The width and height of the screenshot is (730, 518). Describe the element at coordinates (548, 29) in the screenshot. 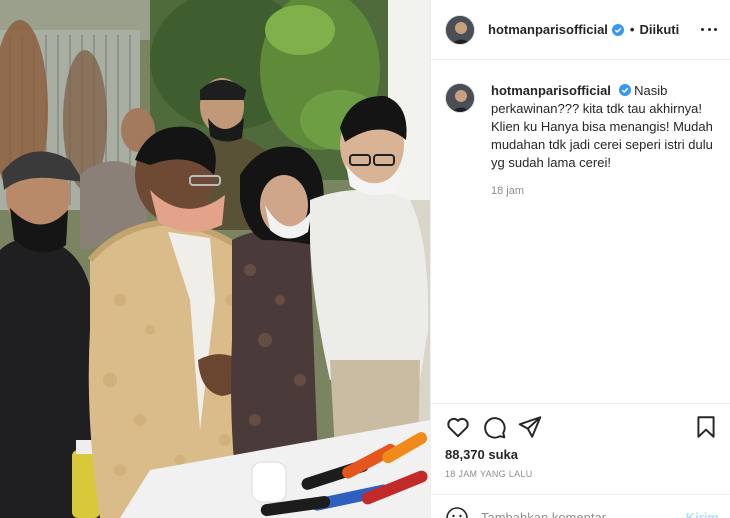

I see `post-author-username: hotmanparisofficial` at that location.